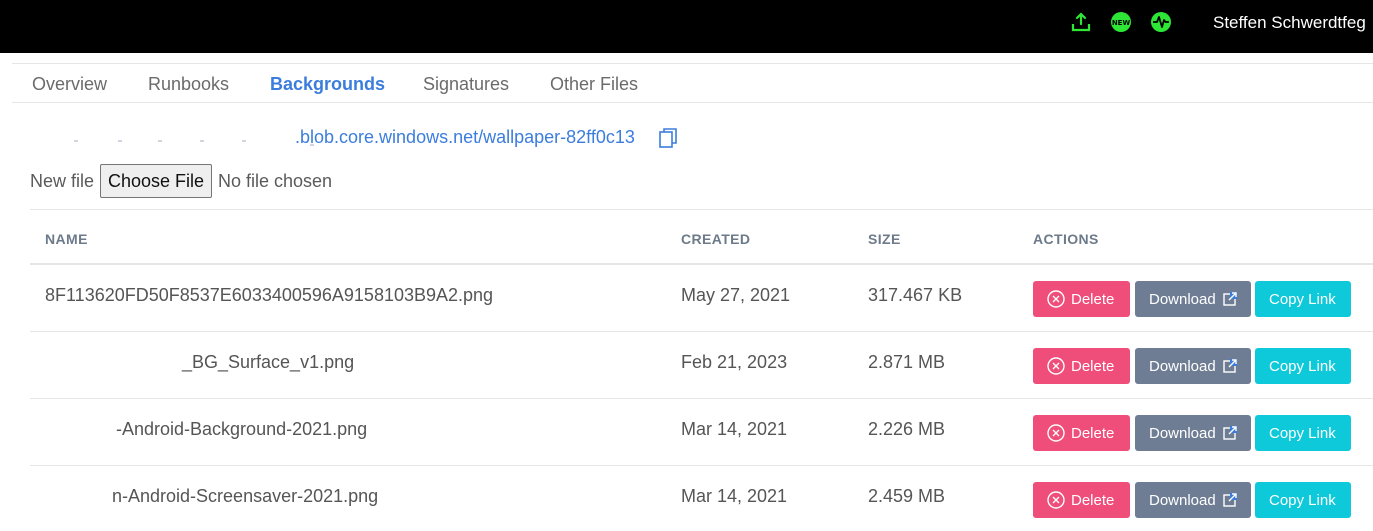 The height and width of the screenshot is (531, 1373). What do you see at coordinates (245, 496) in the screenshot?
I see `file-name: n-Android-Screensaver-2021.png` at bounding box center [245, 496].